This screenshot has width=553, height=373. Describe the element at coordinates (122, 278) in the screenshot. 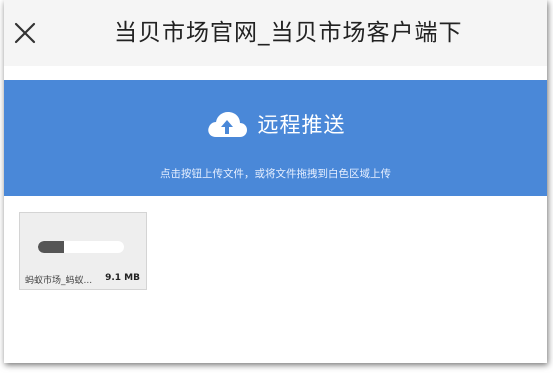

I see `file-size: 9.1 MB` at that location.